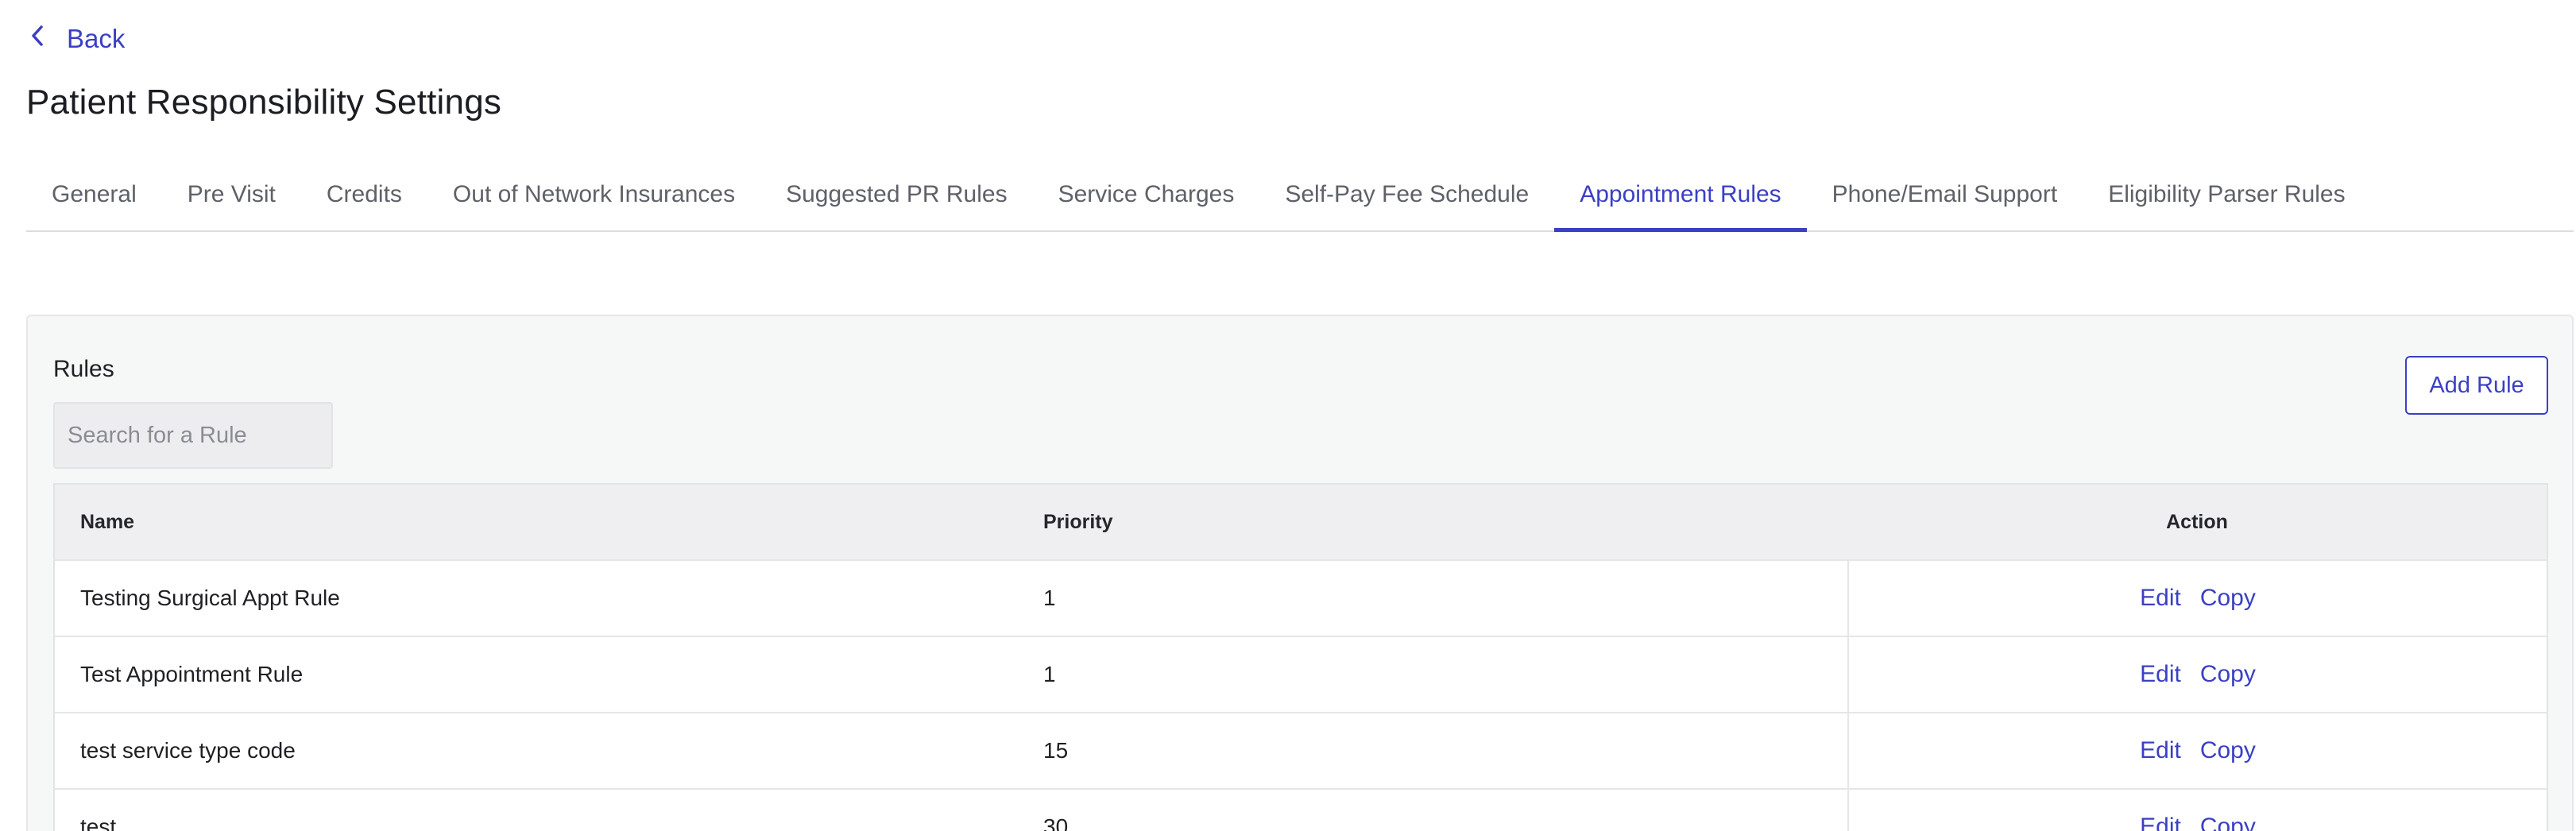 The image size is (2576, 831). What do you see at coordinates (1078, 522) in the screenshot?
I see `column-header-priority: Priority` at bounding box center [1078, 522].